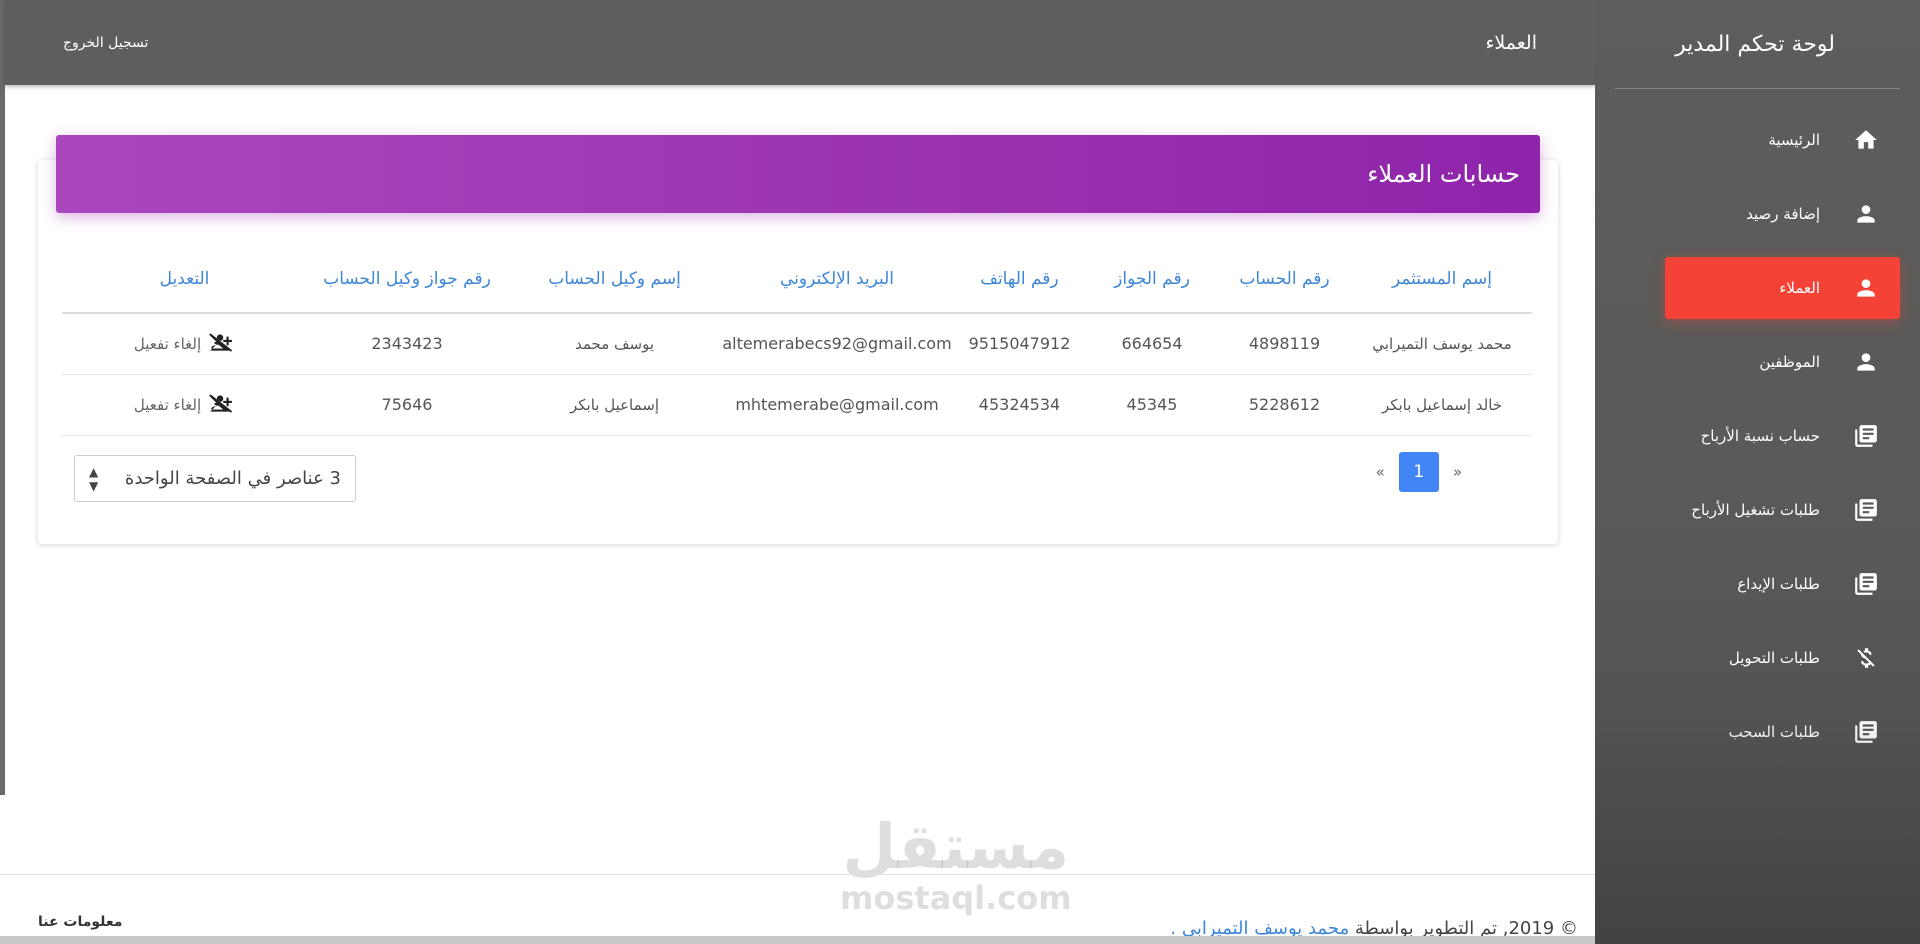 This screenshot has width=1920, height=944. I want to click on per-page-value: 3 عناصر في الصفحة الواحدة, so click(232, 478).